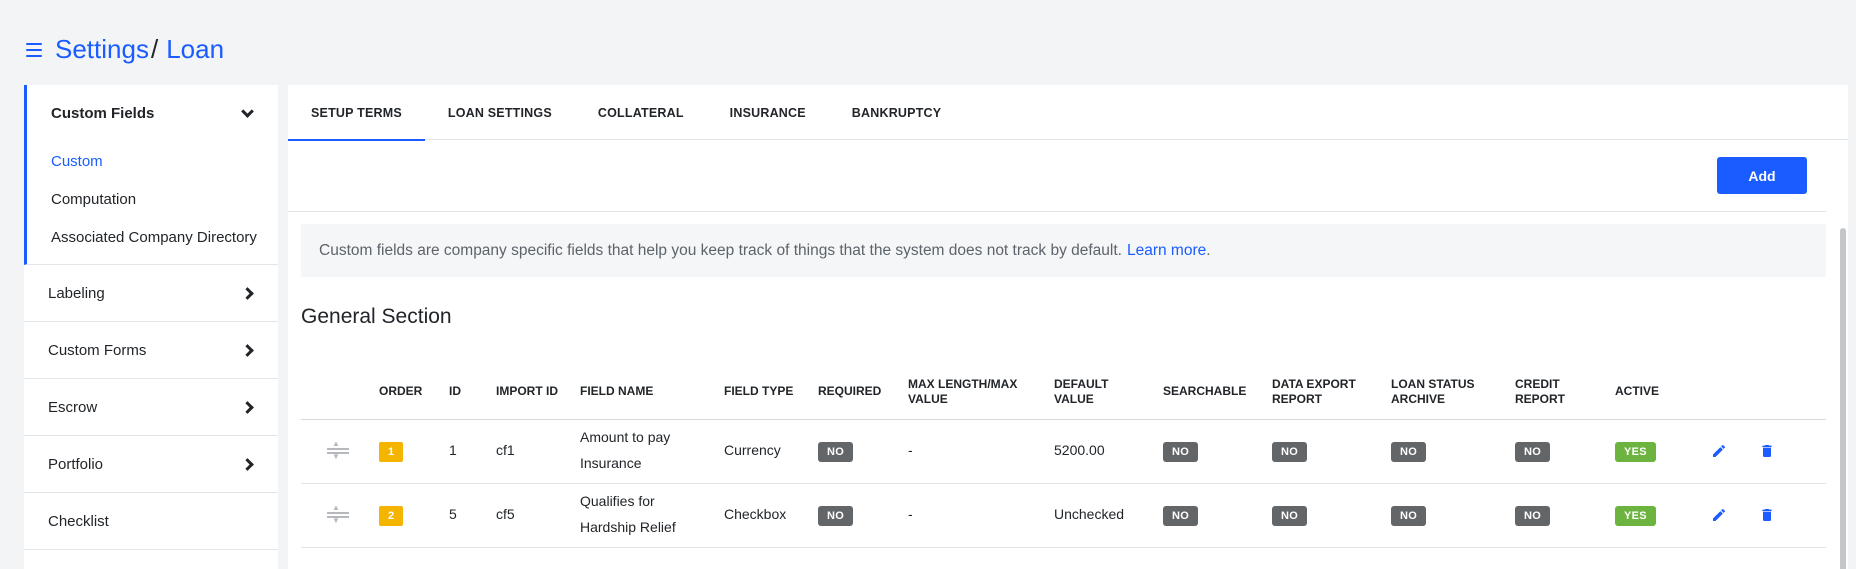  What do you see at coordinates (152, 237) in the screenshot?
I see `sidebar-item-associated-company-directory: Associated Company Directory` at bounding box center [152, 237].